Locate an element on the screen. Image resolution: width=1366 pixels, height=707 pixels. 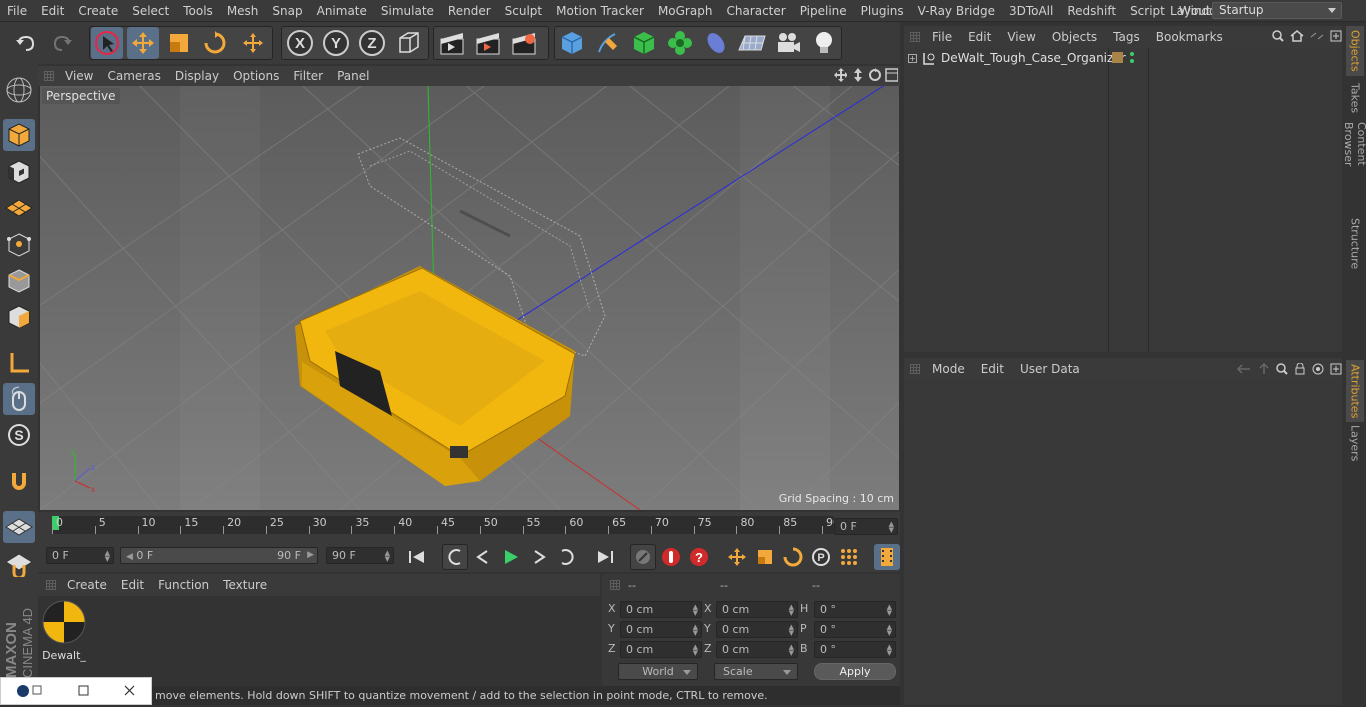
lock-icon is located at coordinates (1300, 369).